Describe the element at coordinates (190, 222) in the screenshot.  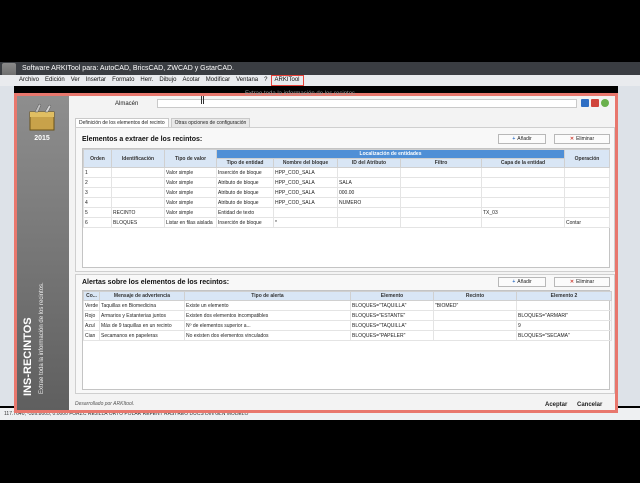
I see `elemento-cell: Listar en filas aislada` at that location.